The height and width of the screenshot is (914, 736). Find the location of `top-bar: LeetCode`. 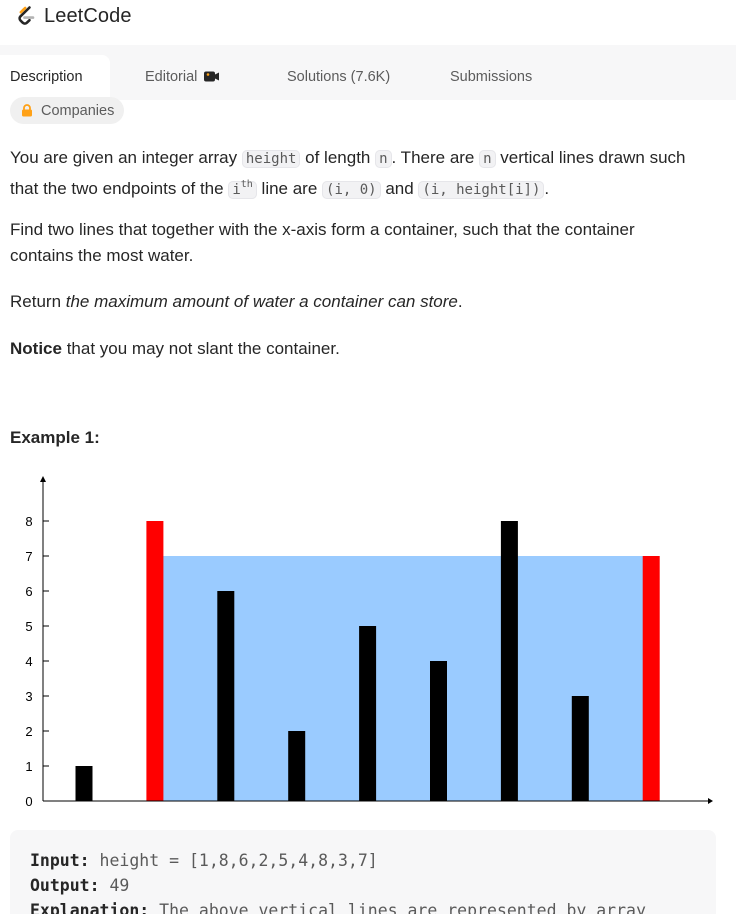

top-bar: LeetCode is located at coordinates (368, 22).